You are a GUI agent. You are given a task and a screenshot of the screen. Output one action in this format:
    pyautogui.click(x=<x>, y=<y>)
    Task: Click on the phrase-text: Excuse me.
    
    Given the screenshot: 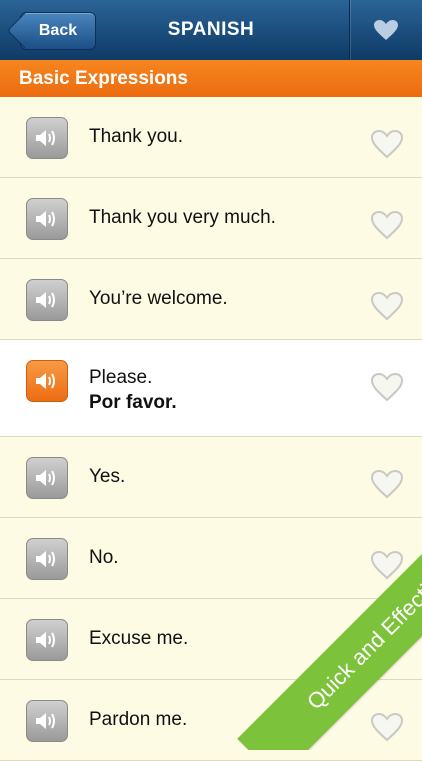 What is the action you would take?
    pyautogui.click(x=138, y=639)
    